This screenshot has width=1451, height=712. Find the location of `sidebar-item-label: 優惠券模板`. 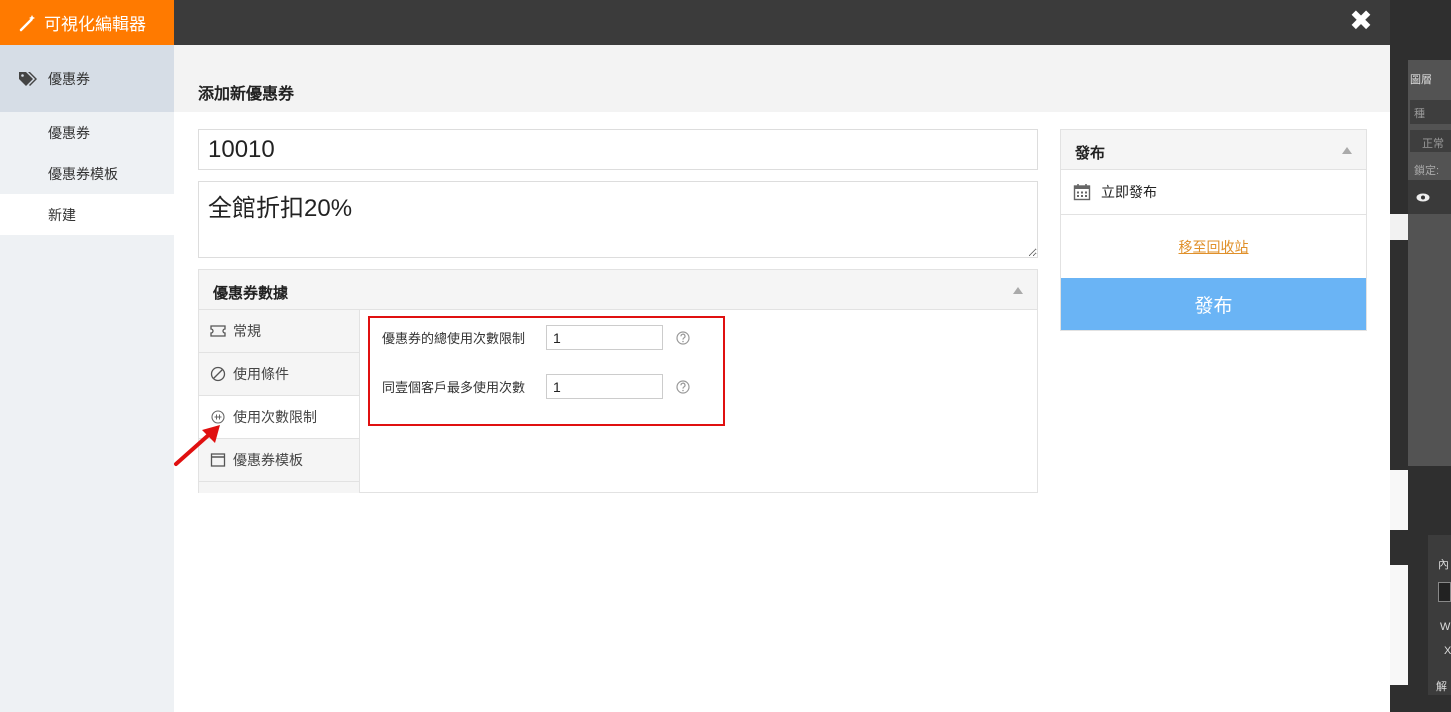

sidebar-item-label: 優惠券模板 is located at coordinates (83, 173).